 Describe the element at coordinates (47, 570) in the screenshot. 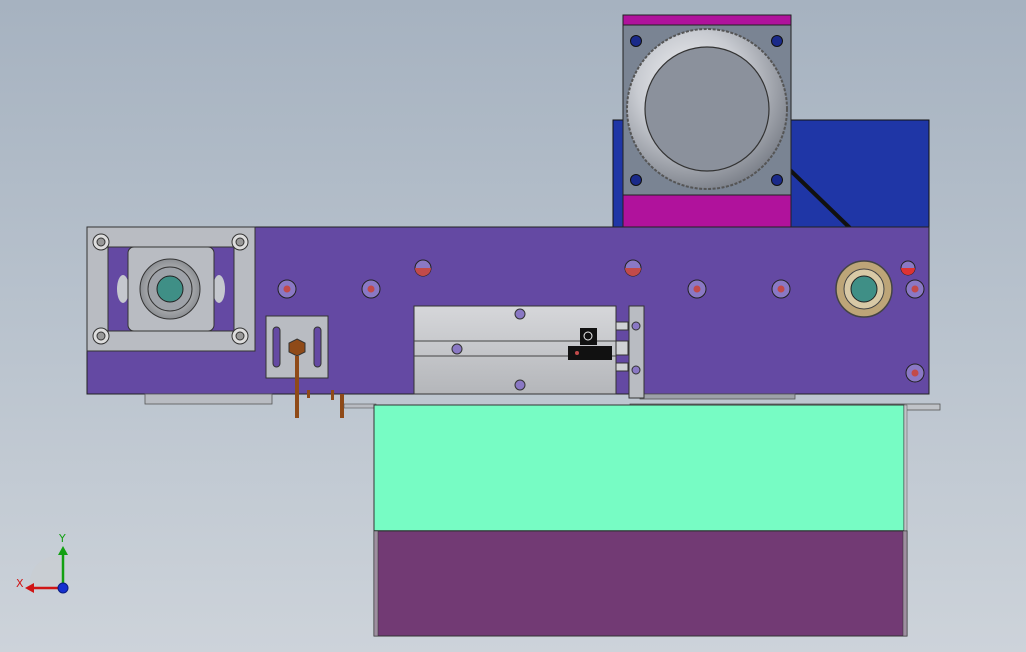

I see `orientation-triad` at that location.